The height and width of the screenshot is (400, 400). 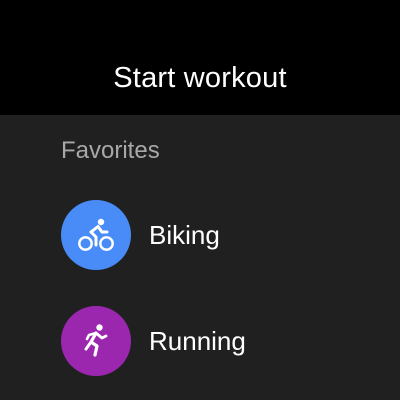 I want to click on favorites-section-label: Favorites, so click(x=110, y=150).